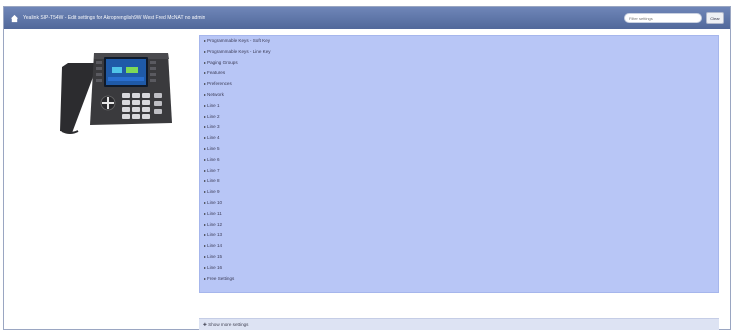  What do you see at coordinates (205, 324) in the screenshot?
I see `plus-icon: ✚` at bounding box center [205, 324].